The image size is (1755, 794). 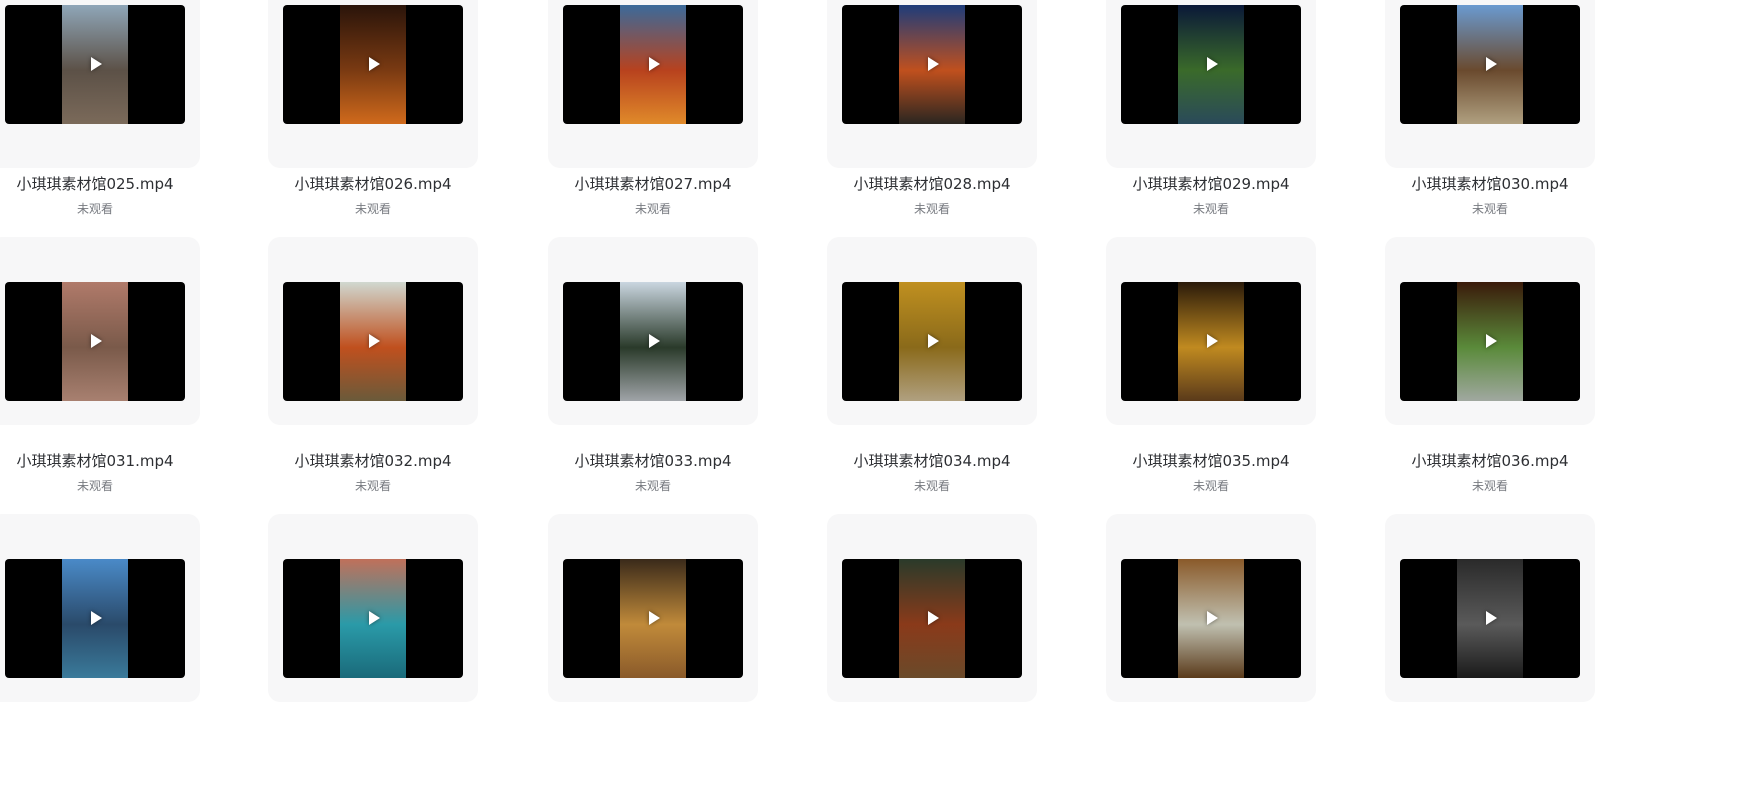 What do you see at coordinates (373, 460) in the screenshot?
I see `file-name: 小琪琪素材馆032.mp4` at bounding box center [373, 460].